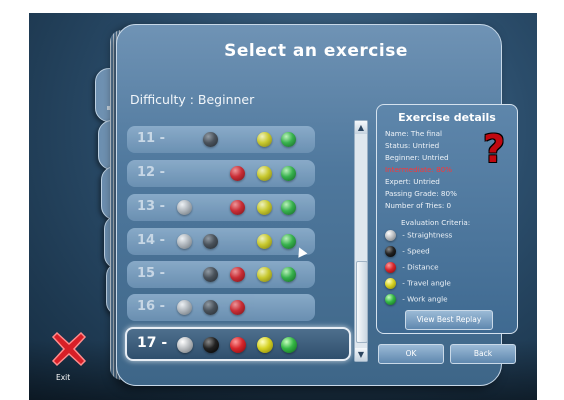  I want to click on silver-legend-ball-icon, so click(390, 235).